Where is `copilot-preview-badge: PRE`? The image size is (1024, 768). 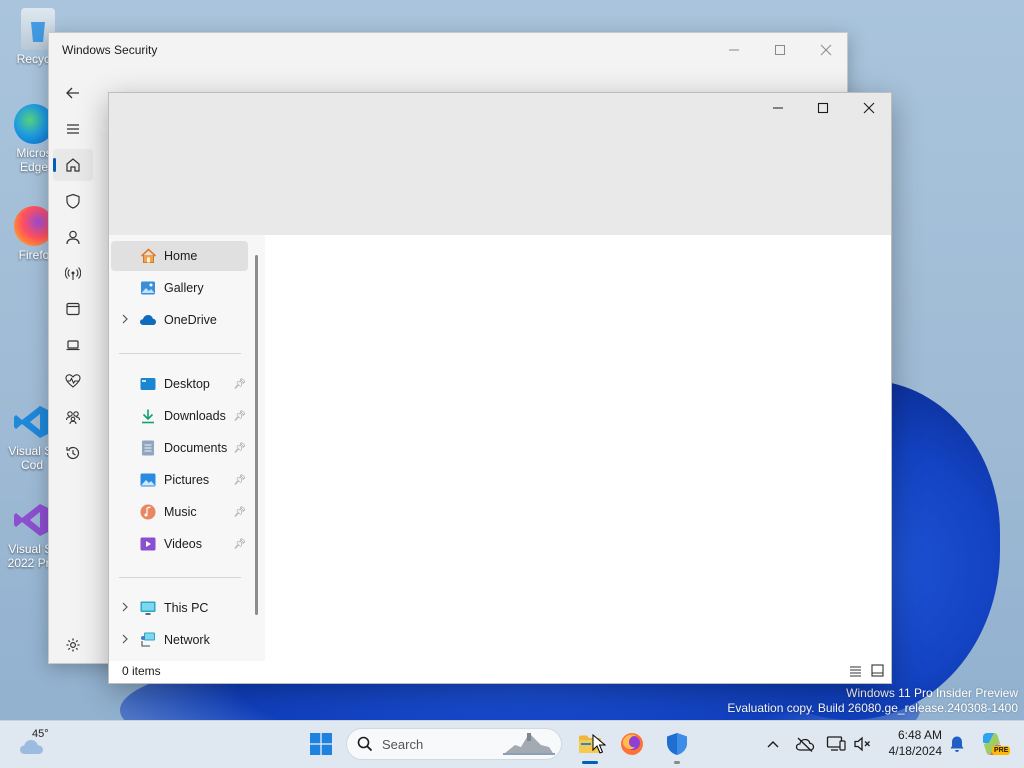 copilot-preview-badge: PRE is located at coordinates (1001, 750).